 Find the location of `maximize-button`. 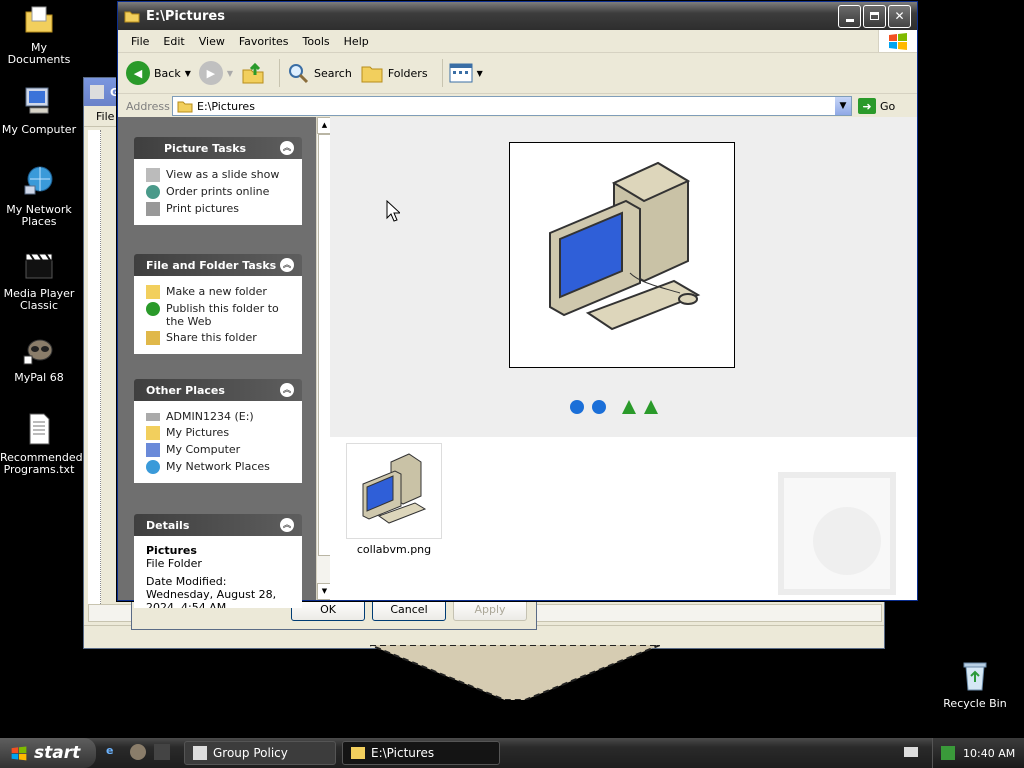

maximize-button is located at coordinates (874, 16).